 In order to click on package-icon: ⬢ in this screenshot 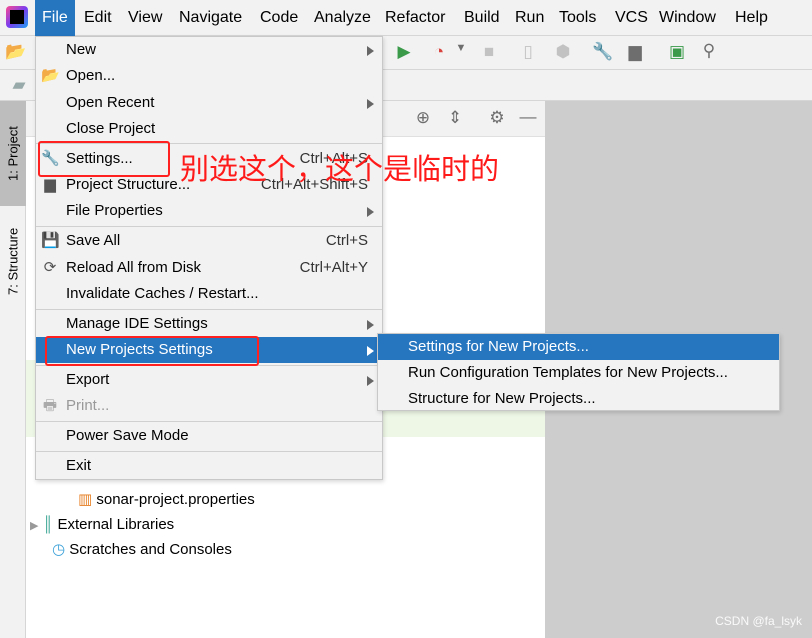, I will do `click(563, 52)`.